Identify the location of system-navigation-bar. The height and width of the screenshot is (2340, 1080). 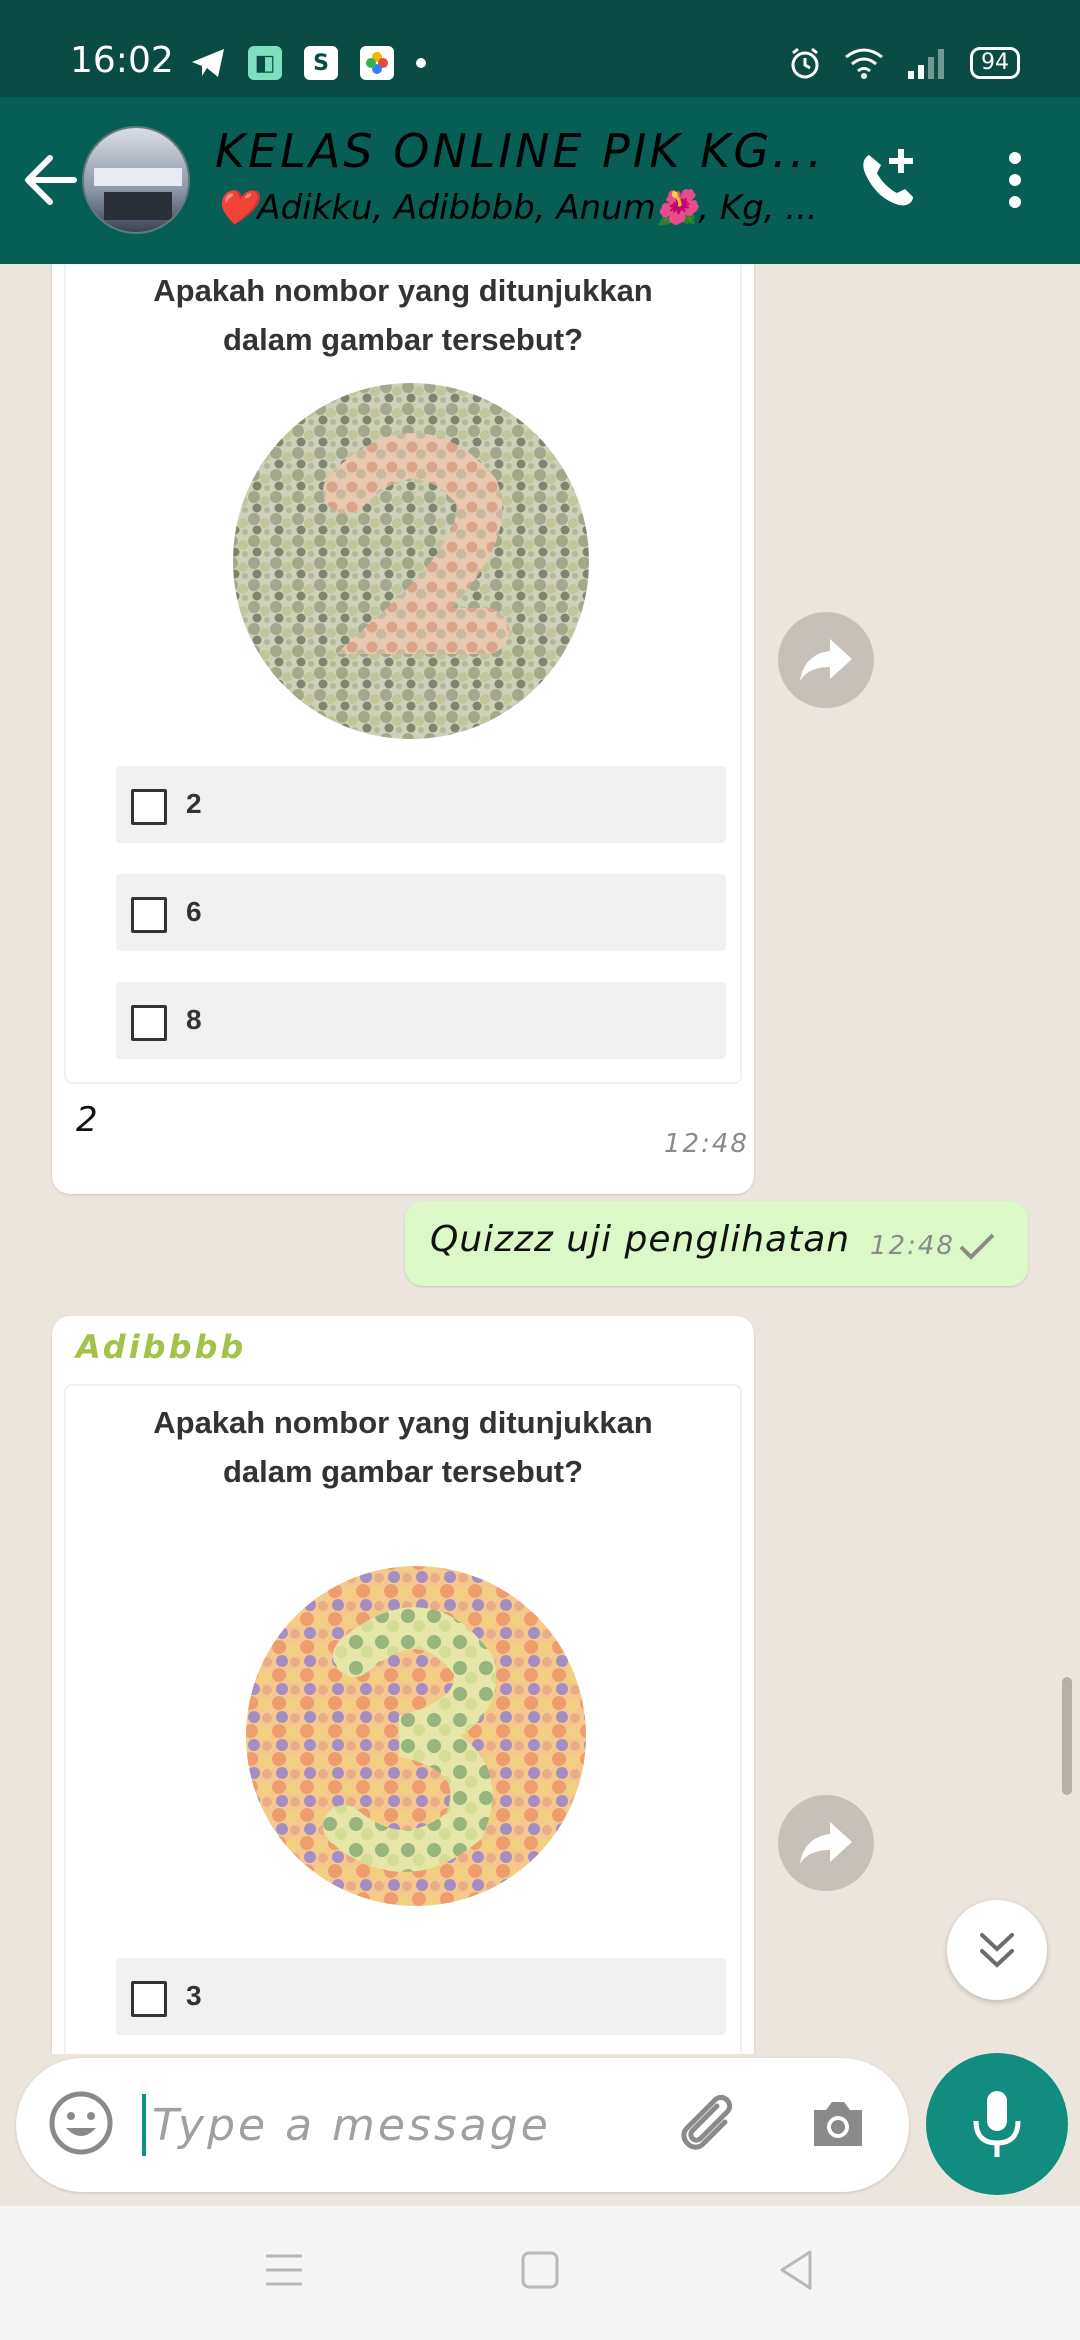
(540, 2273).